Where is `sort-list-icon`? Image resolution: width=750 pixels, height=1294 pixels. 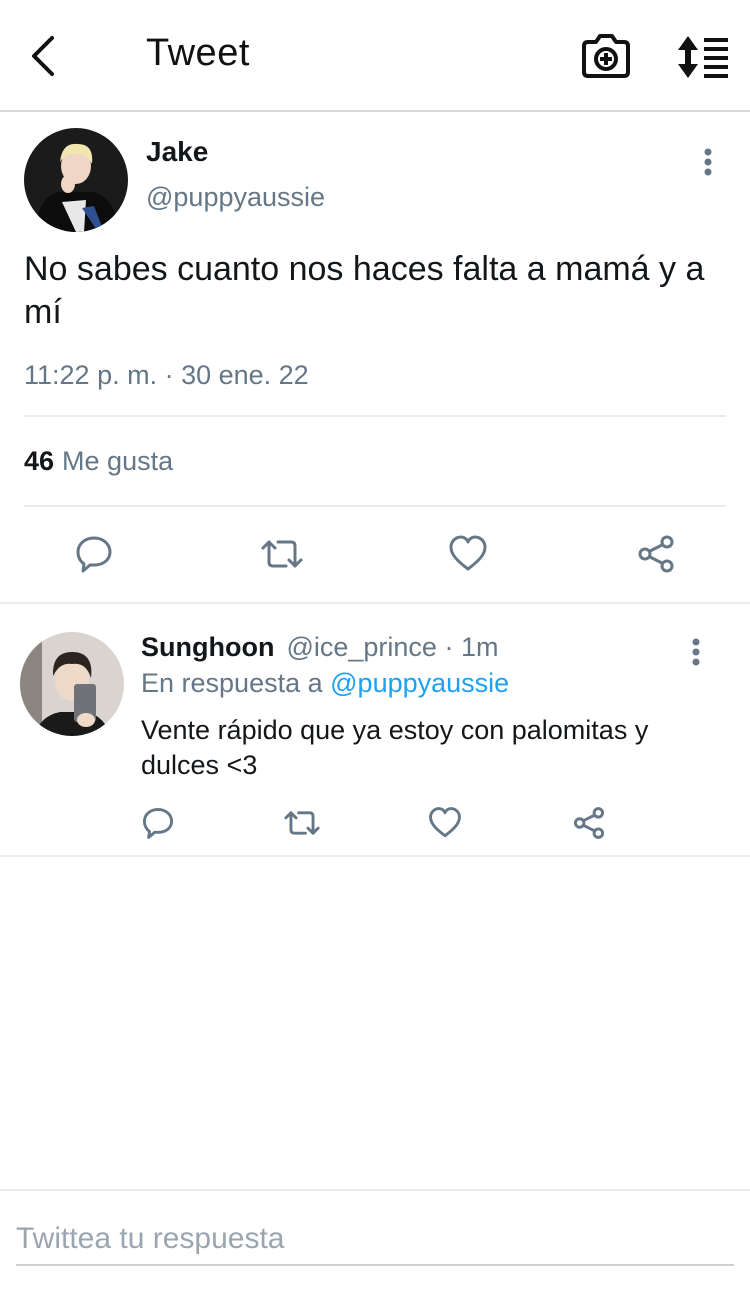 sort-list-icon is located at coordinates (703, 57).